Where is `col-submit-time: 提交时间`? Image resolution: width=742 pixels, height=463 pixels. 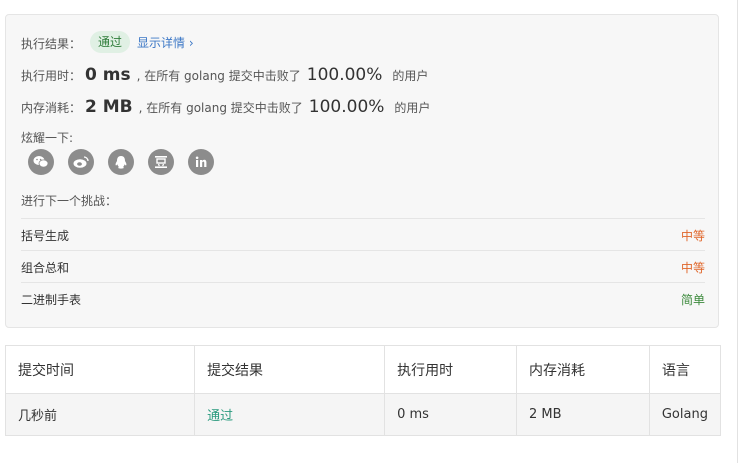
col-submit-time: 提交时间 is located at coordinates (100, 369).